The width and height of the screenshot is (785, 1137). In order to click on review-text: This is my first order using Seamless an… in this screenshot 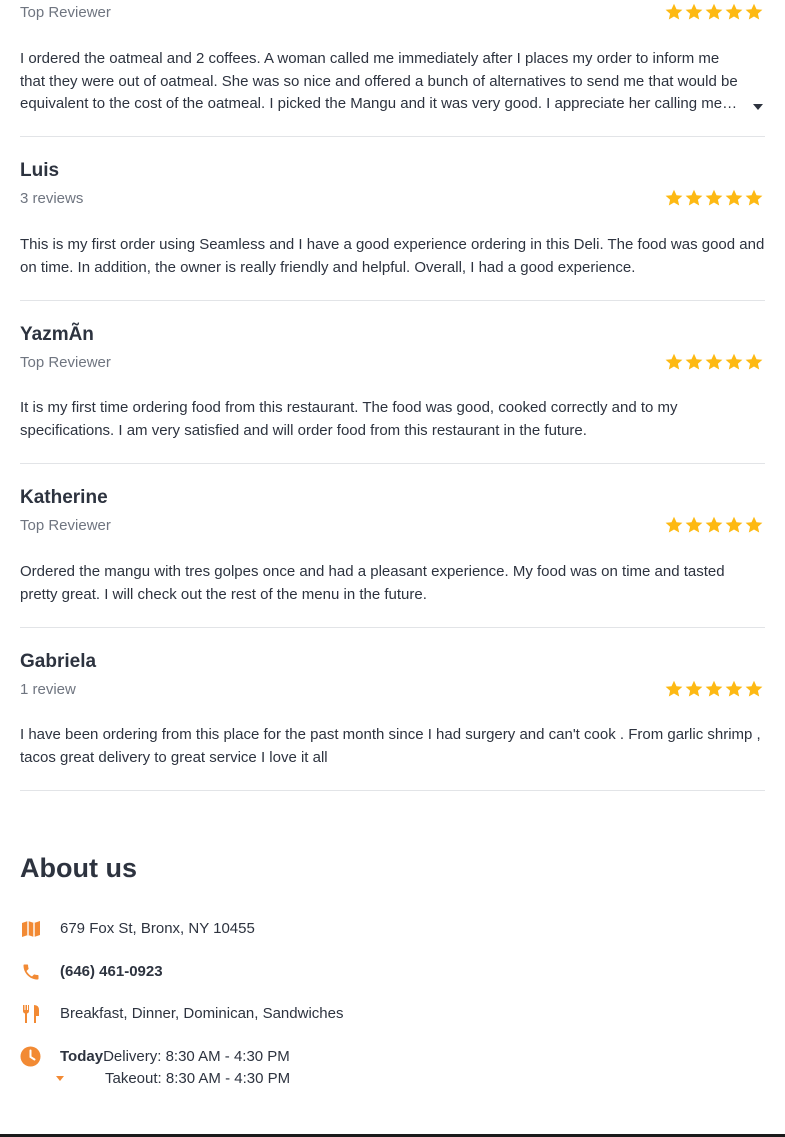, I will do `click(392, 256)`.